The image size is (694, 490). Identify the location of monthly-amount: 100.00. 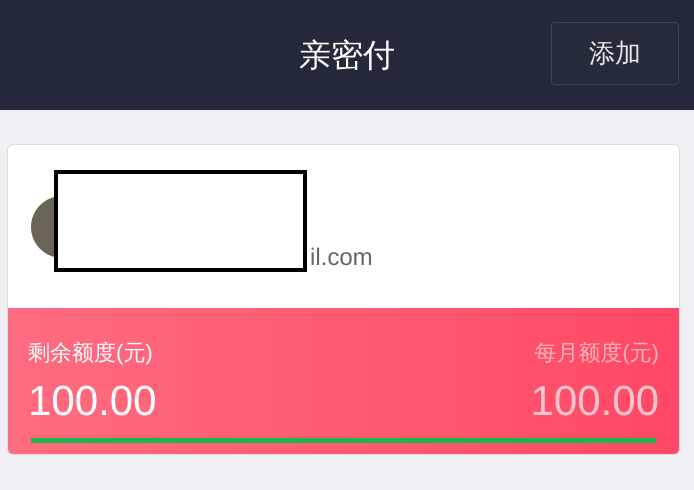
(594, 401).